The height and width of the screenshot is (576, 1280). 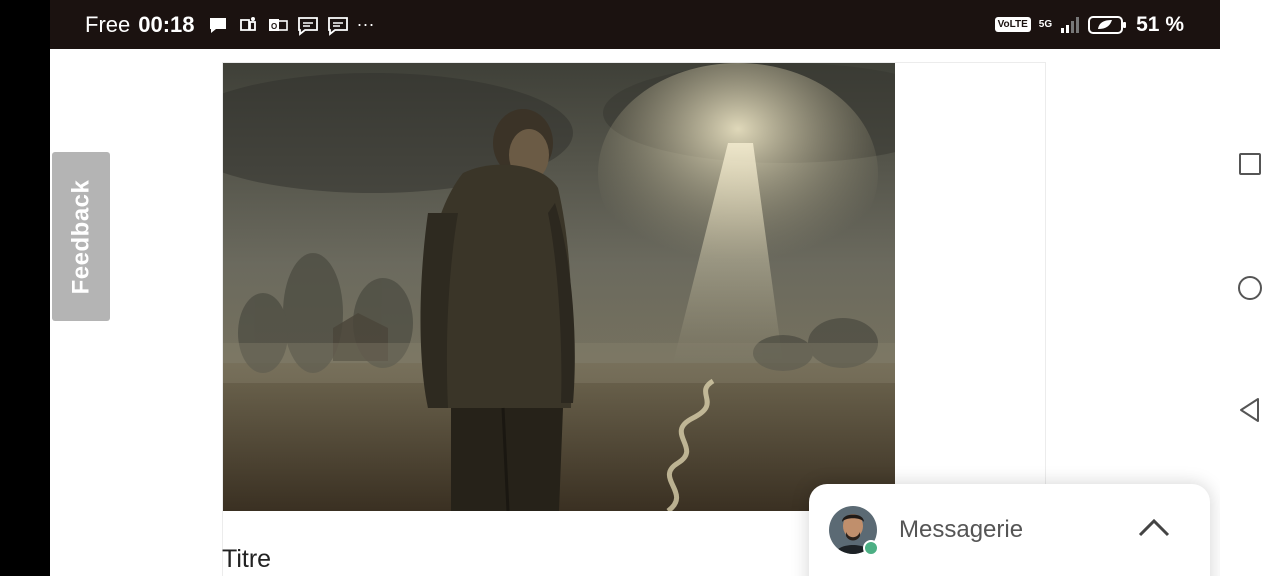 I want to click on messaging-label: Messagerie, so click(x=961, y=529).